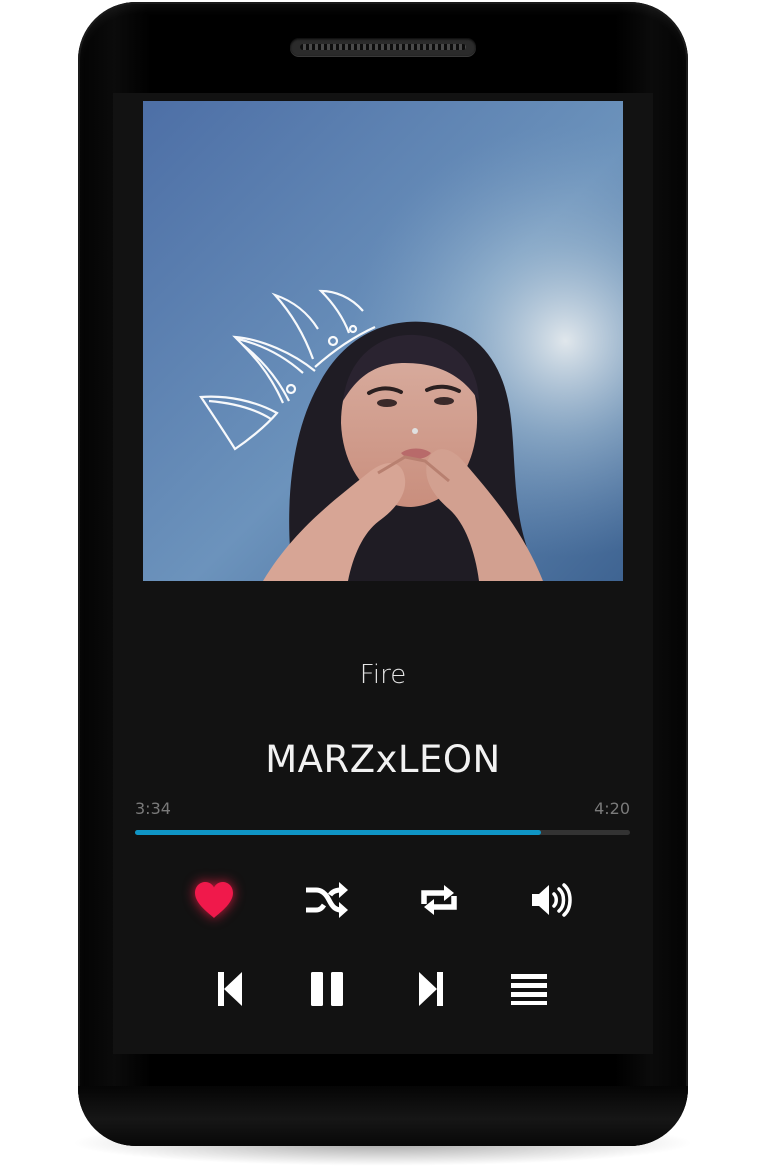  Describe the element at coordinates (338, 832) in the screenshot. I see `progress-bar-fill` at that location.